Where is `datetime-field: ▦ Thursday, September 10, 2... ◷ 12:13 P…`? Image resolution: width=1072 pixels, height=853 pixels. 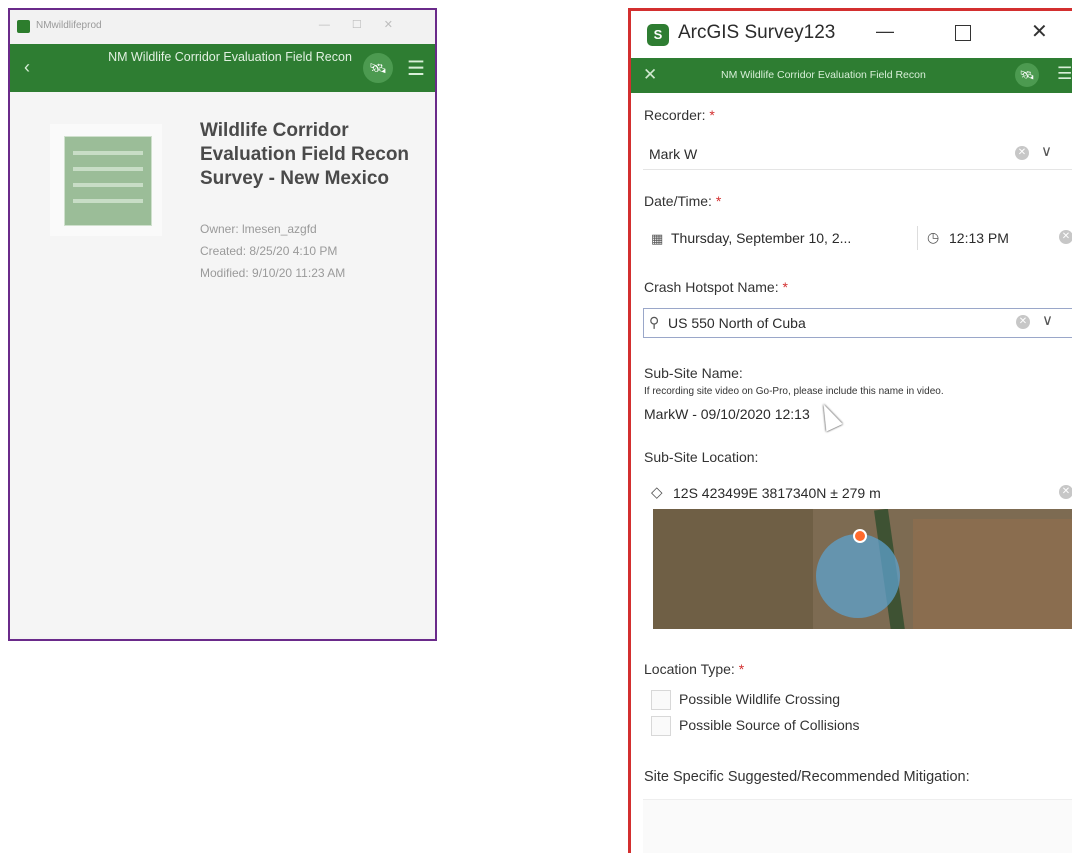
datetime-field: ▦ Thursday, September 10, 2... ◷ 12:13 P… is located at coordinates (857, 238).